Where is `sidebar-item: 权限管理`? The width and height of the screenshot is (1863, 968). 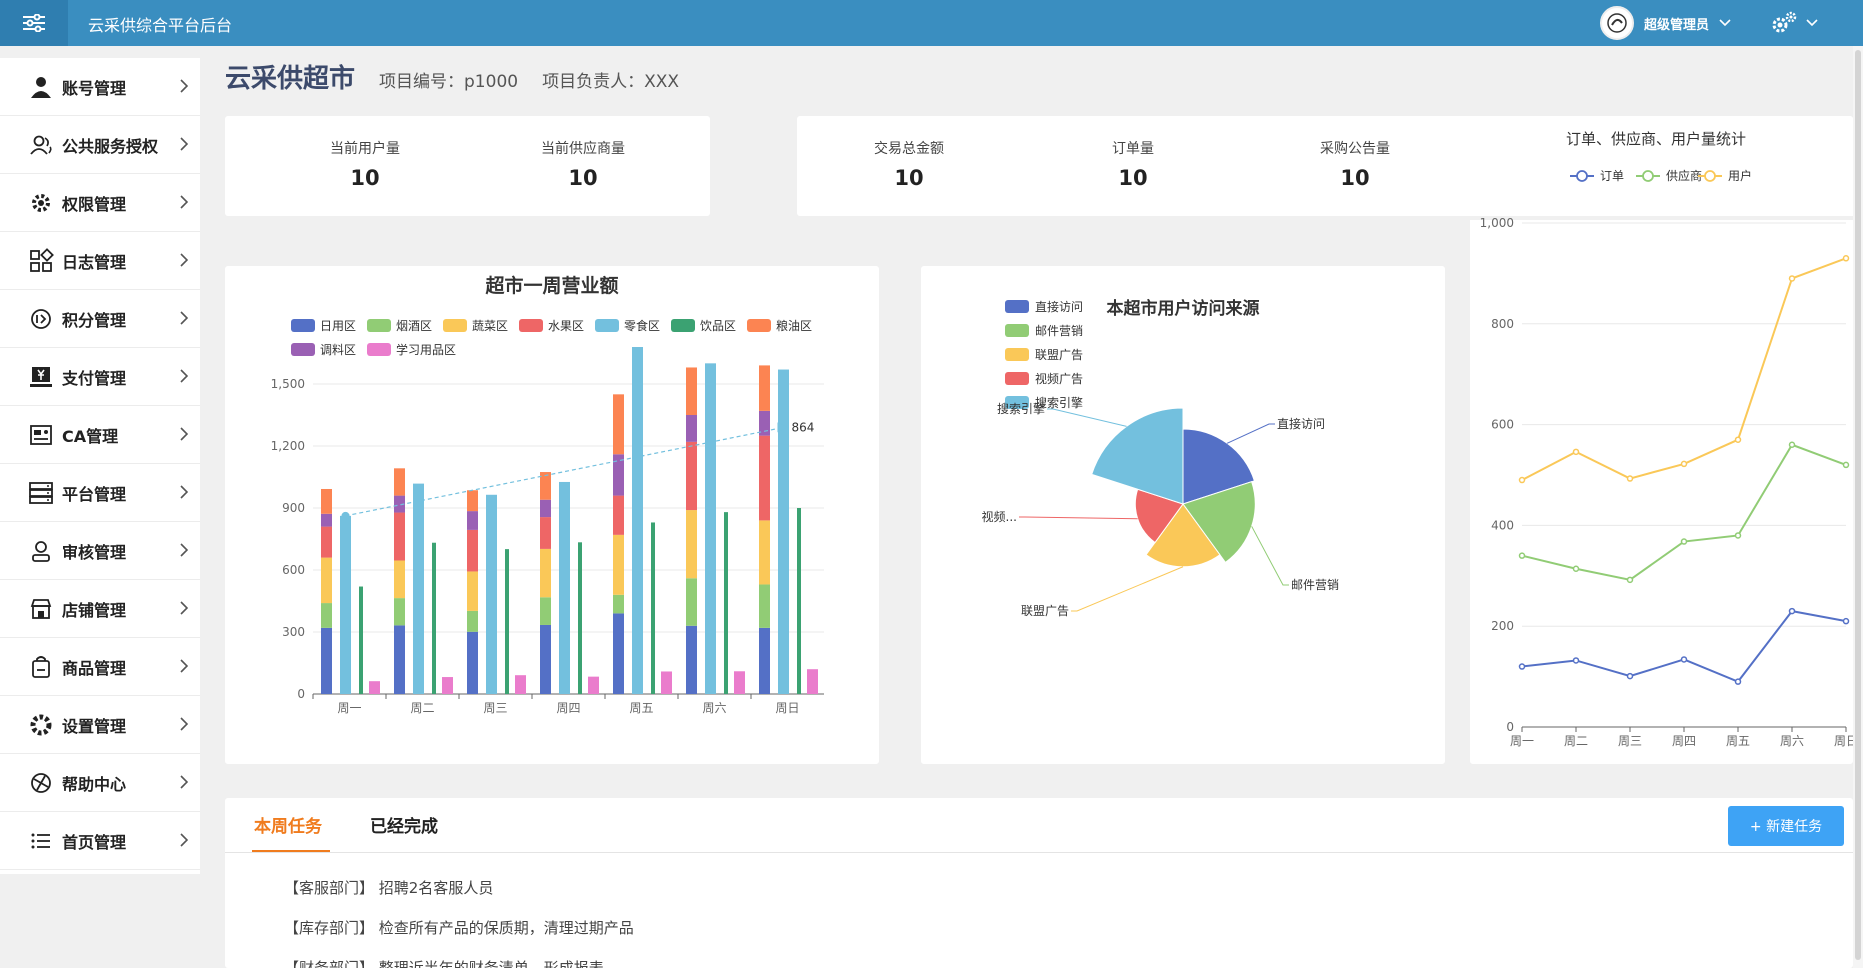 sidebar-item: 权限管理 is located at coordinates (100, 203).